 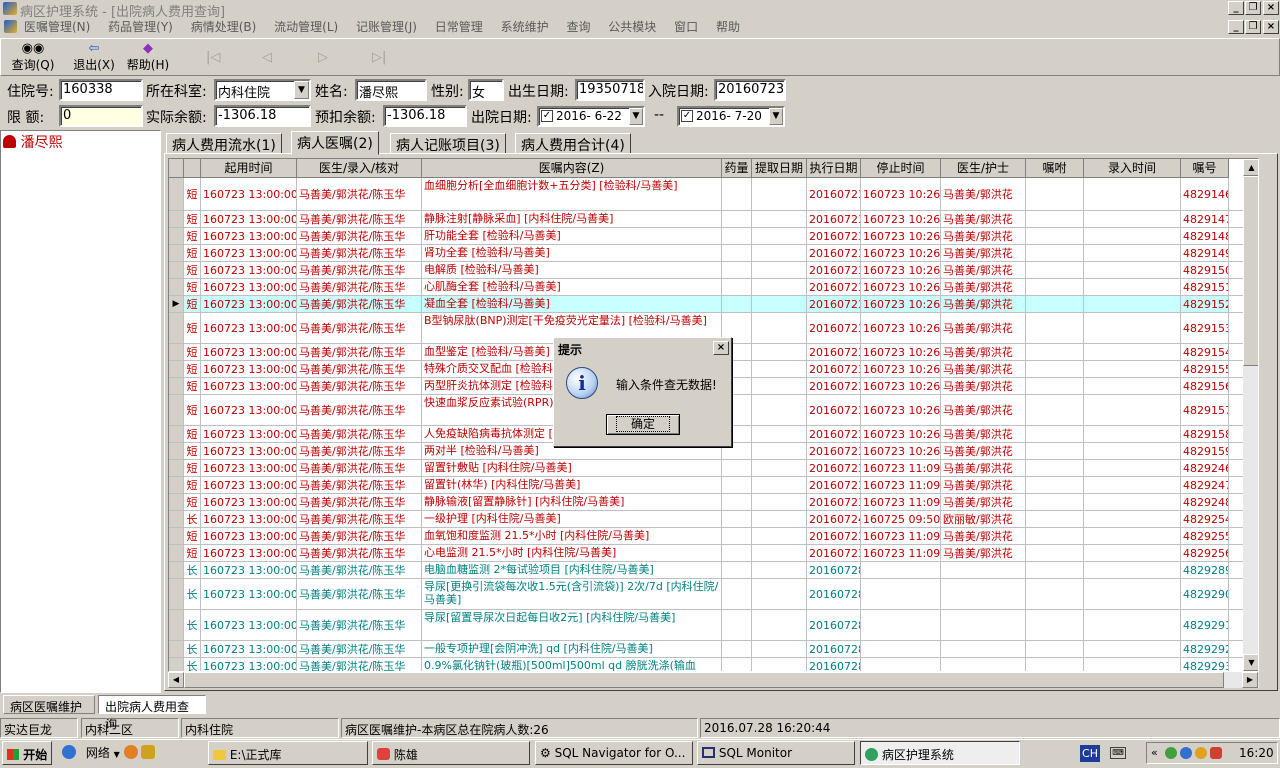 What do you see at coordinates (148, 57) in the screenshot?
I see `help-button: ◆ 帮助(H)` at bounding box center [148, 57].